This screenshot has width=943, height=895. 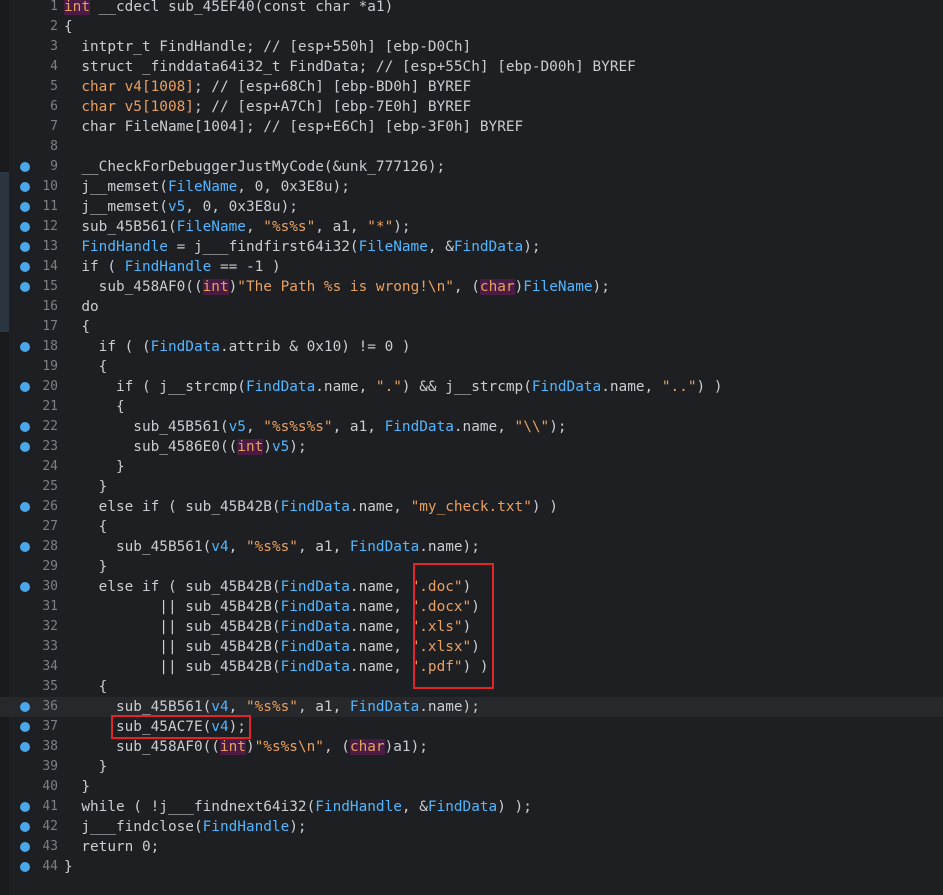 What do you see at coordinates (471, 187) in the screenshot?
I see `code-line: 10 j__memset(FileName, 0, 0x3E8u);` at bounding box center [471, 187].